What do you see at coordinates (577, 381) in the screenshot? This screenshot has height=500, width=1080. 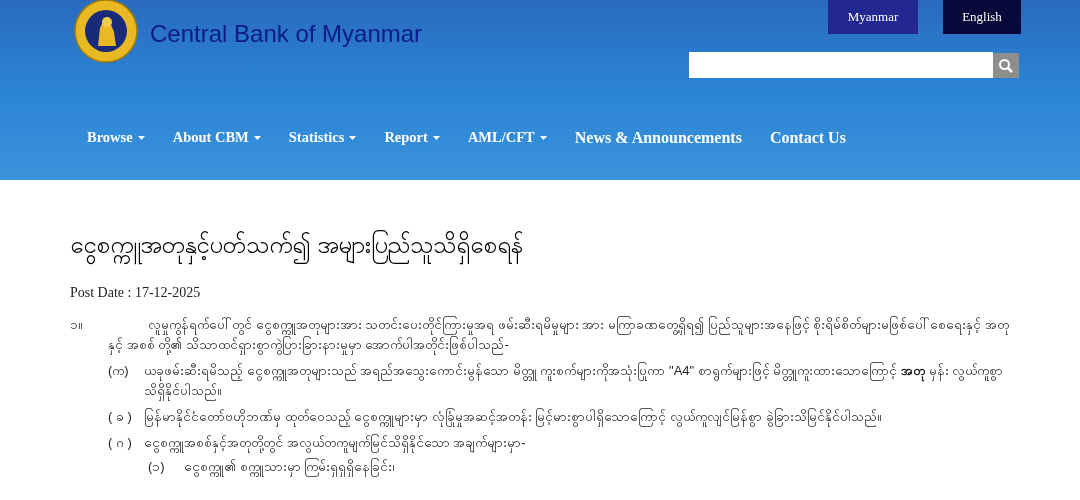 I see `paragraph: ယခုဖမ်းဆီးရမိသည့် ငွေစက္ကူအတုများသည် အရည်အသွေးကောင်းမွန်သော မိတ္တူ ကူးစက်များကိုအသုံးပြုကာ "A4" စာရွက်များဖြင့် မိတ္တူကူးထားသောကြောင့် အတု မှန်း လွယ်ကူစွာသိရှိနိုင်ပါသည်။` at bounding box center [577, 381].